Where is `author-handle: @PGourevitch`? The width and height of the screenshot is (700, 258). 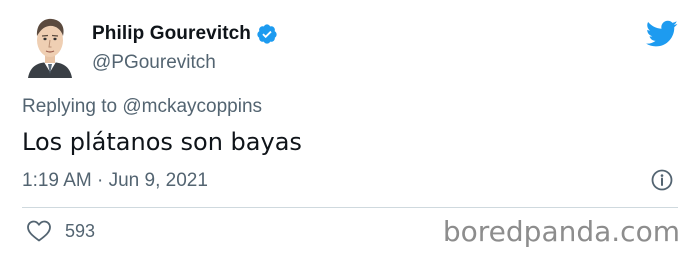 author-handle: @PGourevitch is located at coordinates (154, 63).